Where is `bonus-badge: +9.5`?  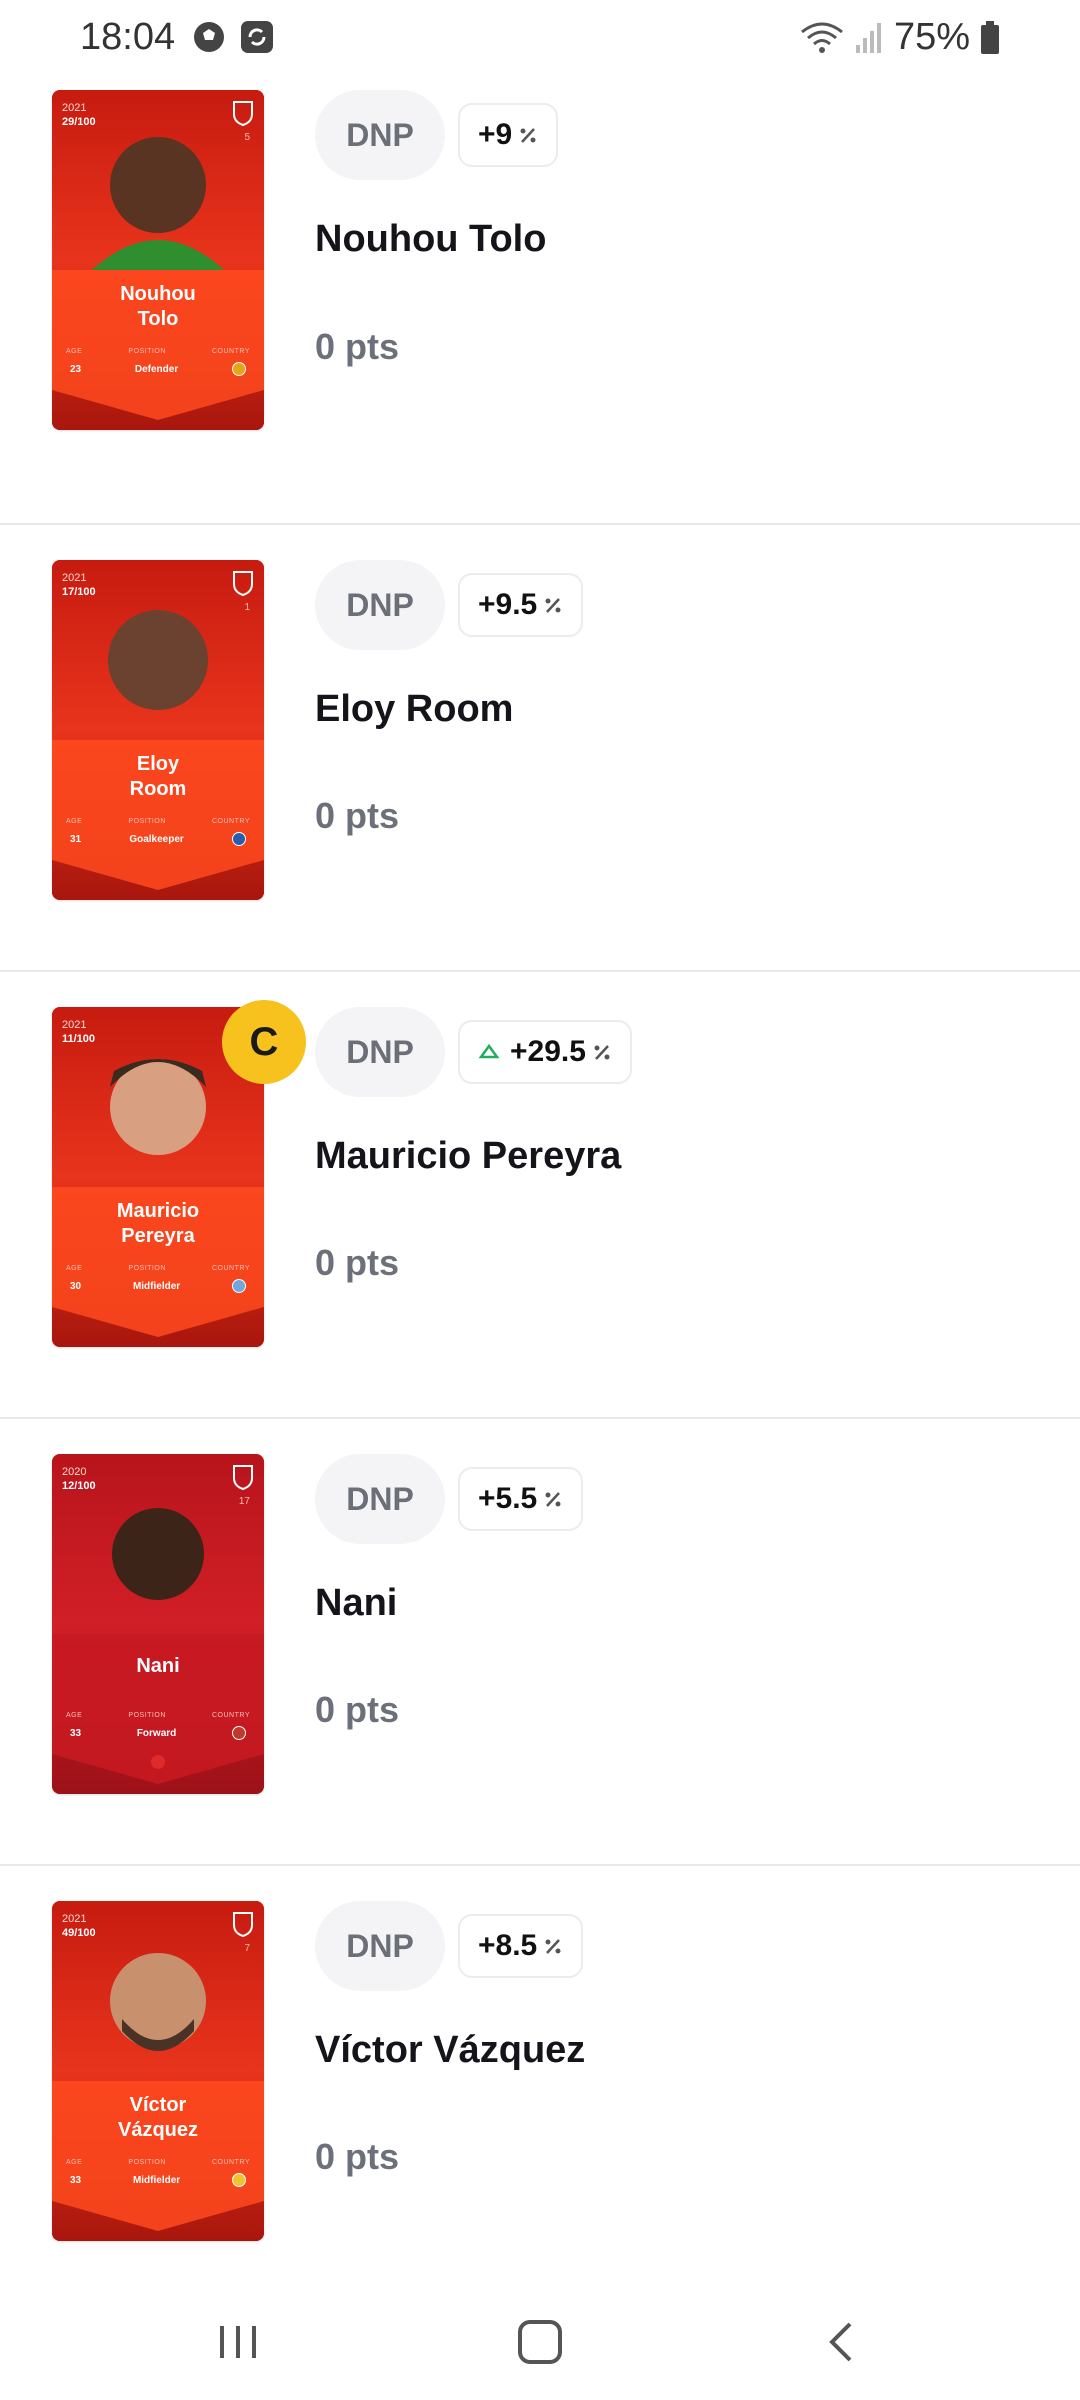
bonus-badge: +9.5 is located at coordinates (521, 605).